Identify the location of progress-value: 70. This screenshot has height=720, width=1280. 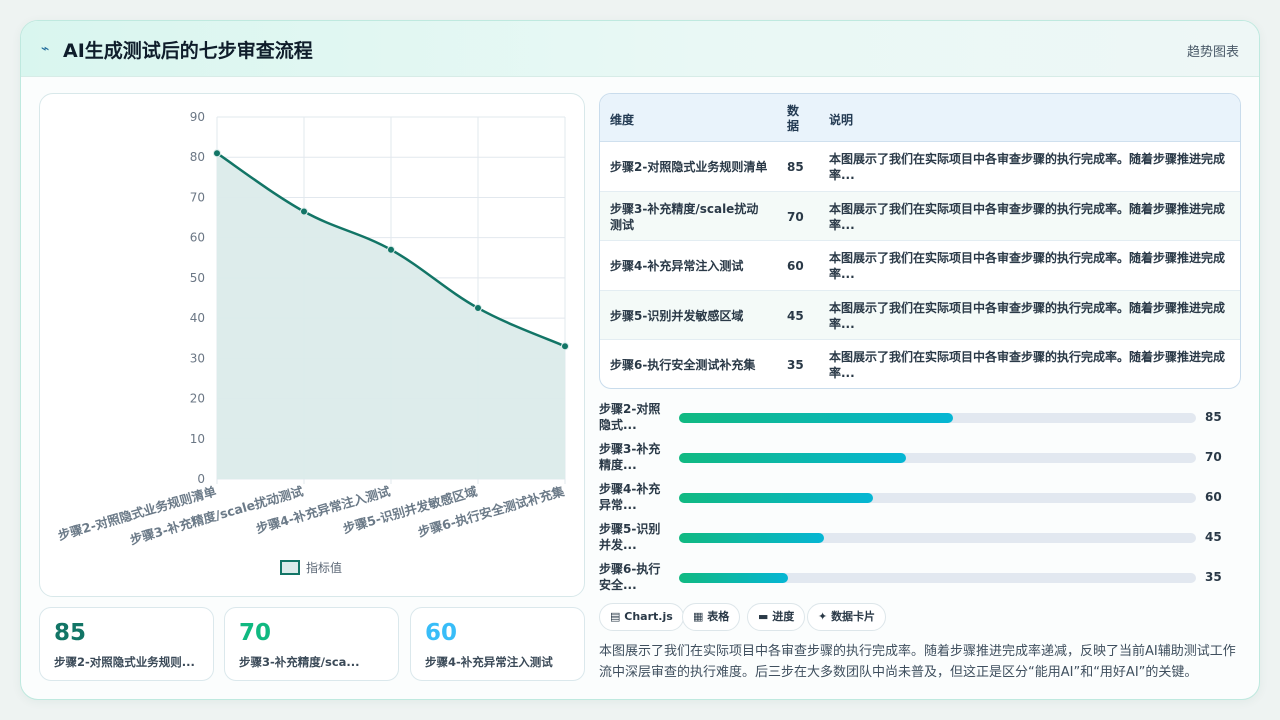
(1213, 457).